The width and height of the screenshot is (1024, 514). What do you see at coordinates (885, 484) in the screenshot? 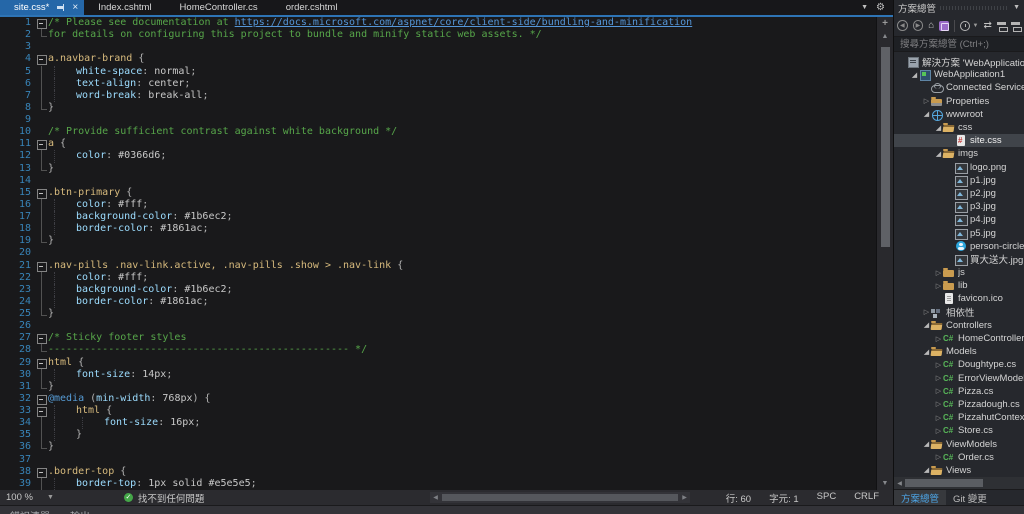
I see `scroll-down-icon: ▼` at bounding box center [885, 484].